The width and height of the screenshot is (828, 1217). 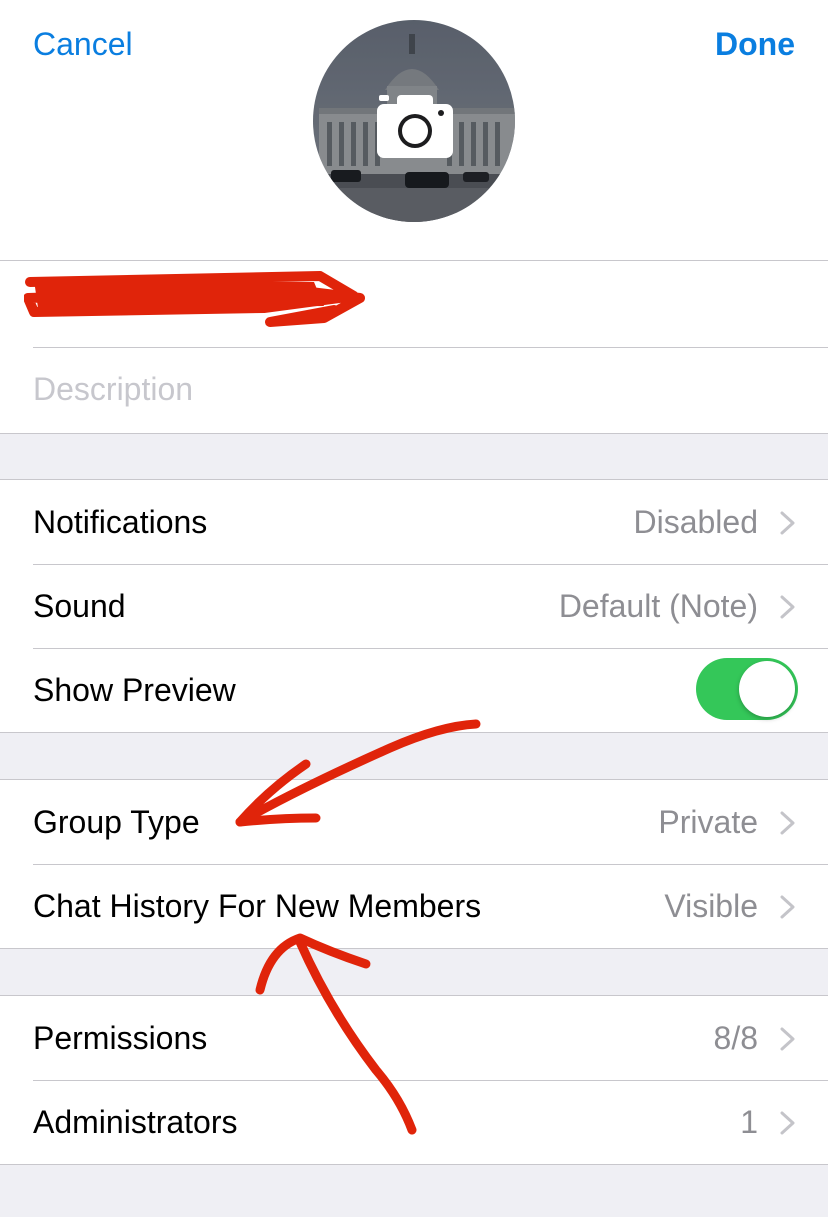 I want to click on group-name-field, so click(x=414, y=304).